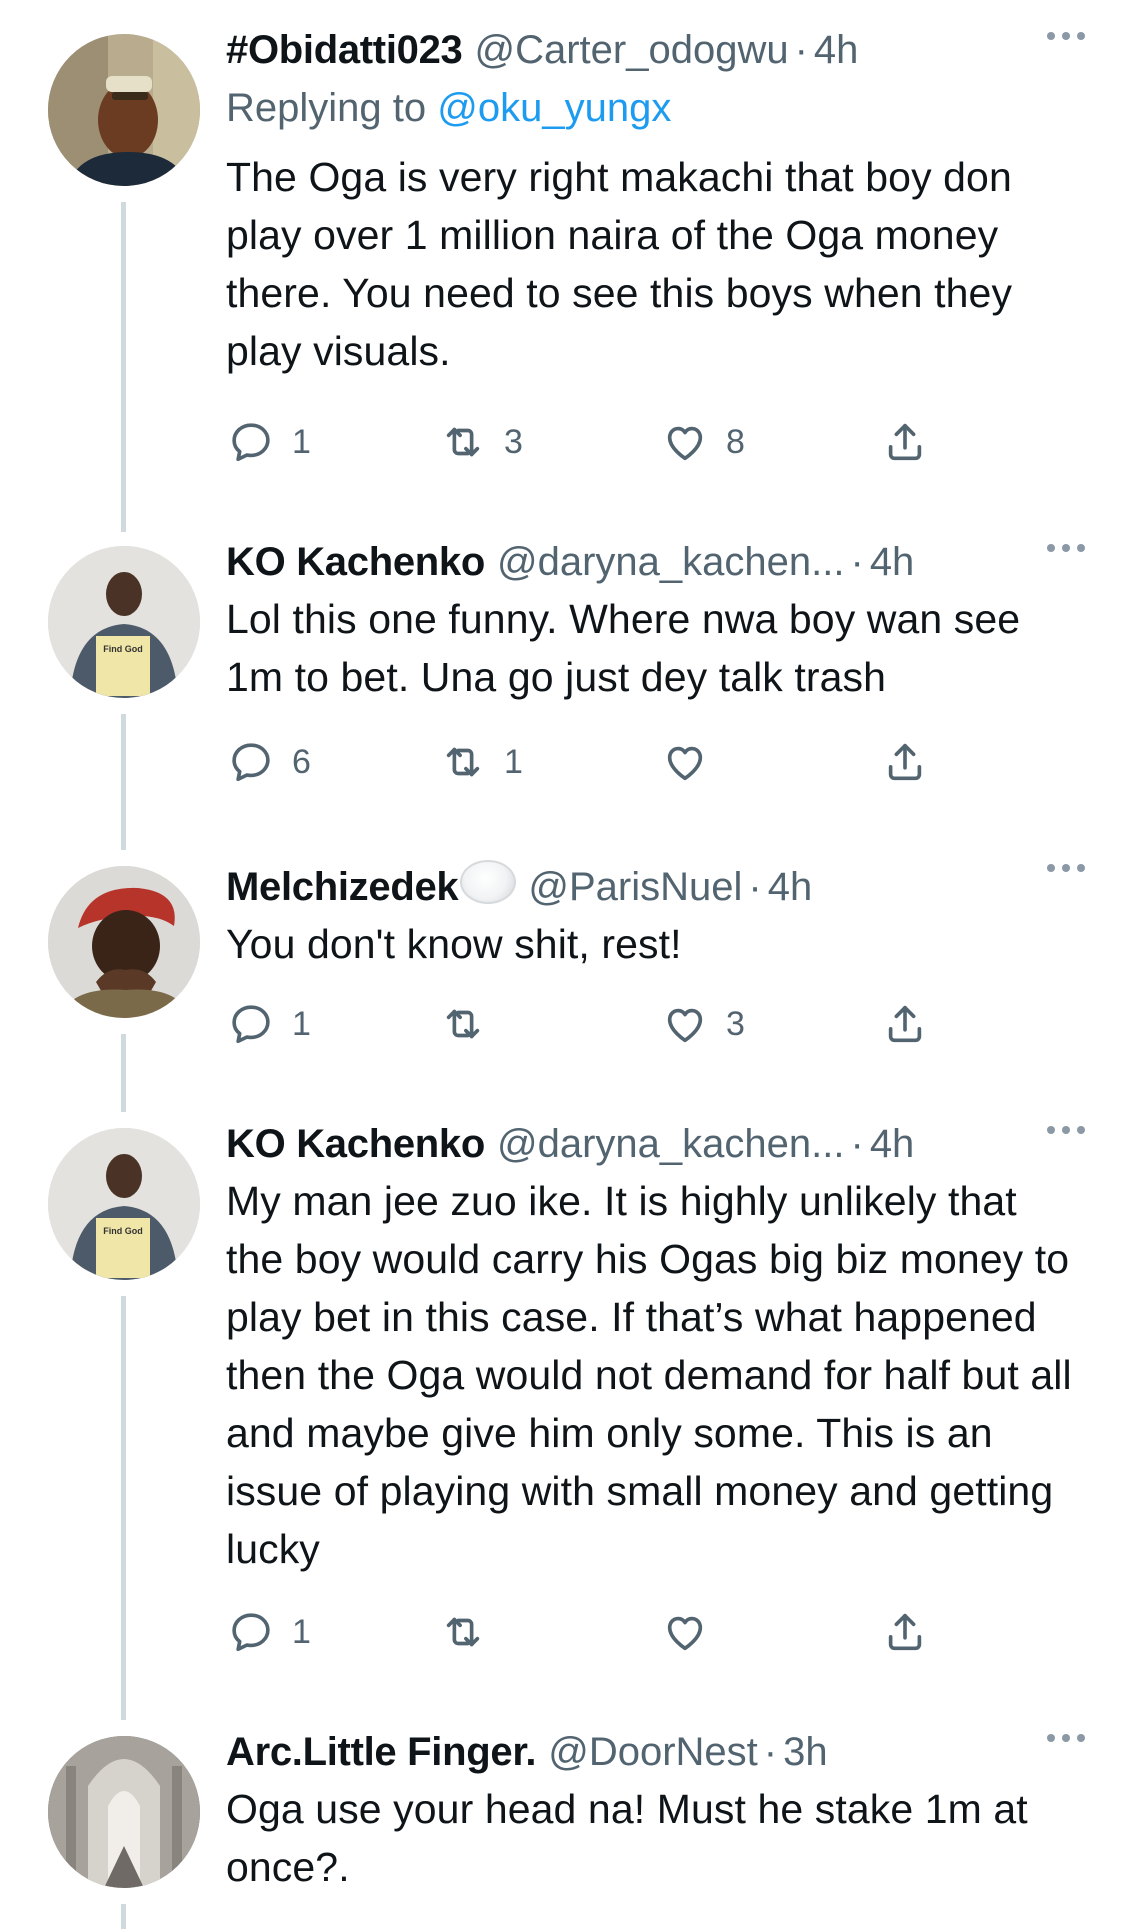 This screenshot has width=1125, height=1929. What do you see at coordinates (631, 50) in the screenshot?
I see `user-handle: @Carter_odogwu` at bounding box center [631, 50].